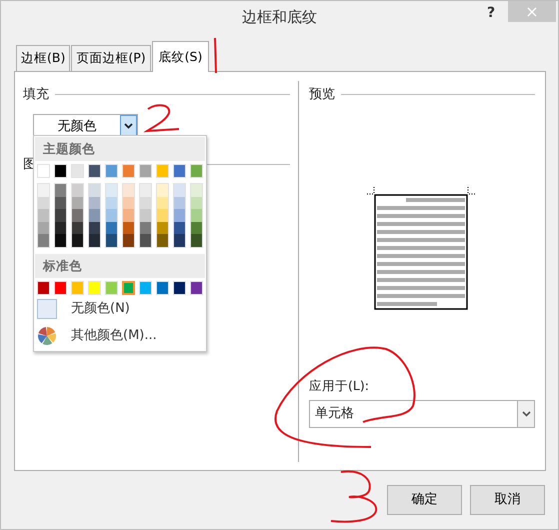 This screenshot has width=559, height=530. What do you see at coordinates (100, 309) in the screenshot?
I see `menu-item: 无颜色(N)` at bounding box center [100, 309].